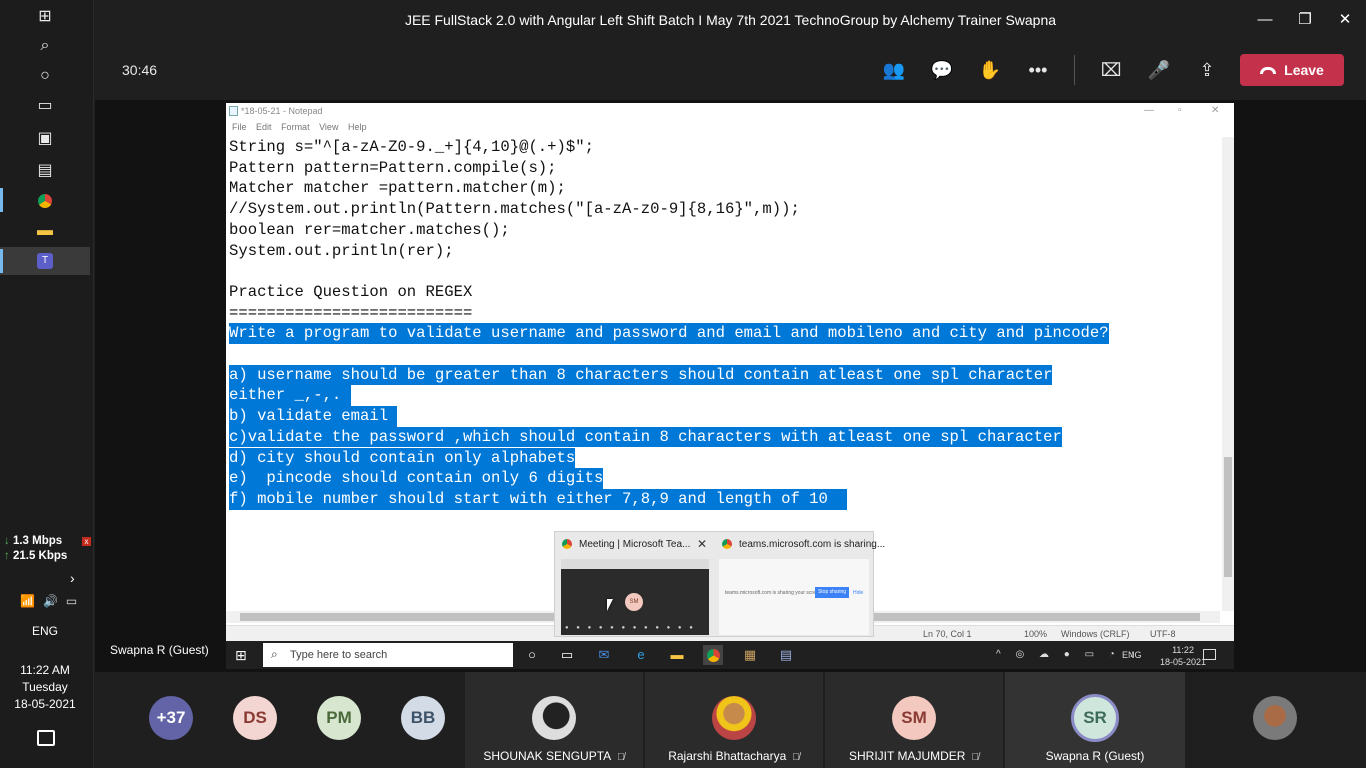  Describe the element at coordinates (730, 70) in the screenshot. I see `meeting-toolbar: 30:46 👥 💬 ✋ ••• ⌧ 🎤 ⇪ Leave` at that location.